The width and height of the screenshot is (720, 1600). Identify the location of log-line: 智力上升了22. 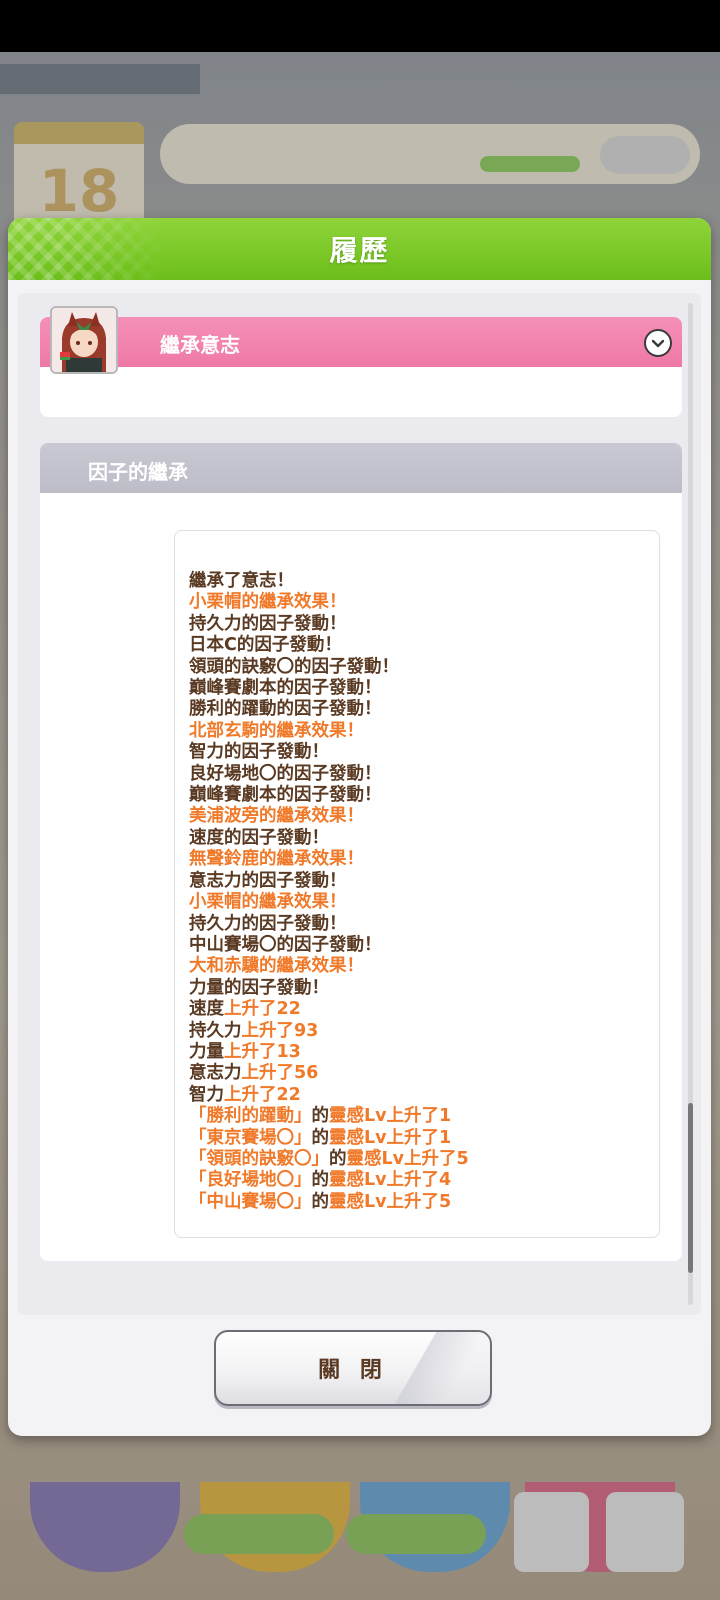
(417, 1095).